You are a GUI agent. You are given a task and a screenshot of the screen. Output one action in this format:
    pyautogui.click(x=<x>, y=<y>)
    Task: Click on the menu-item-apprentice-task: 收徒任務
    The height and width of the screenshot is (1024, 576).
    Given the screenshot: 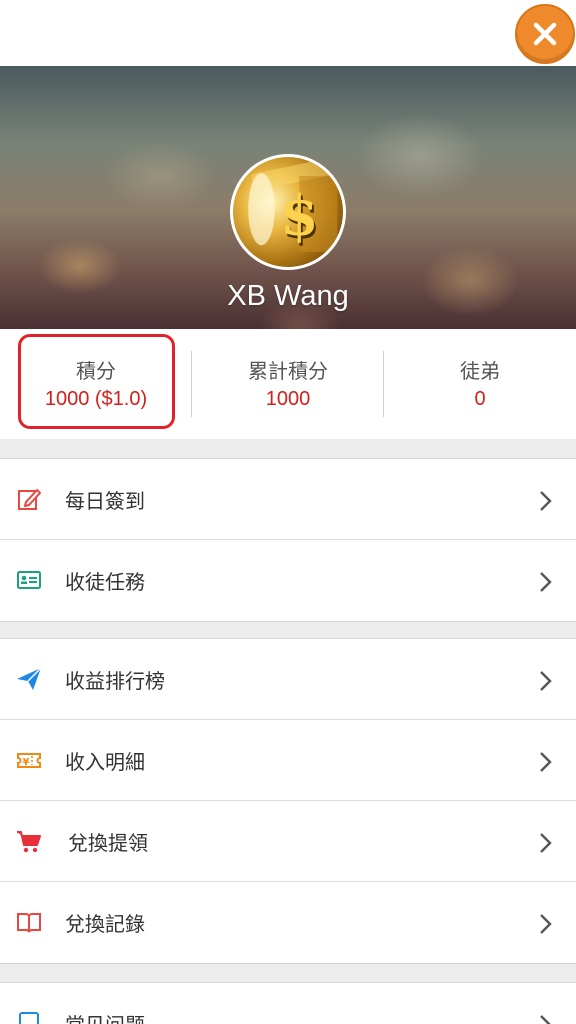 What is the action you would take?
    pyautogui.click(x=288, y=580)
    